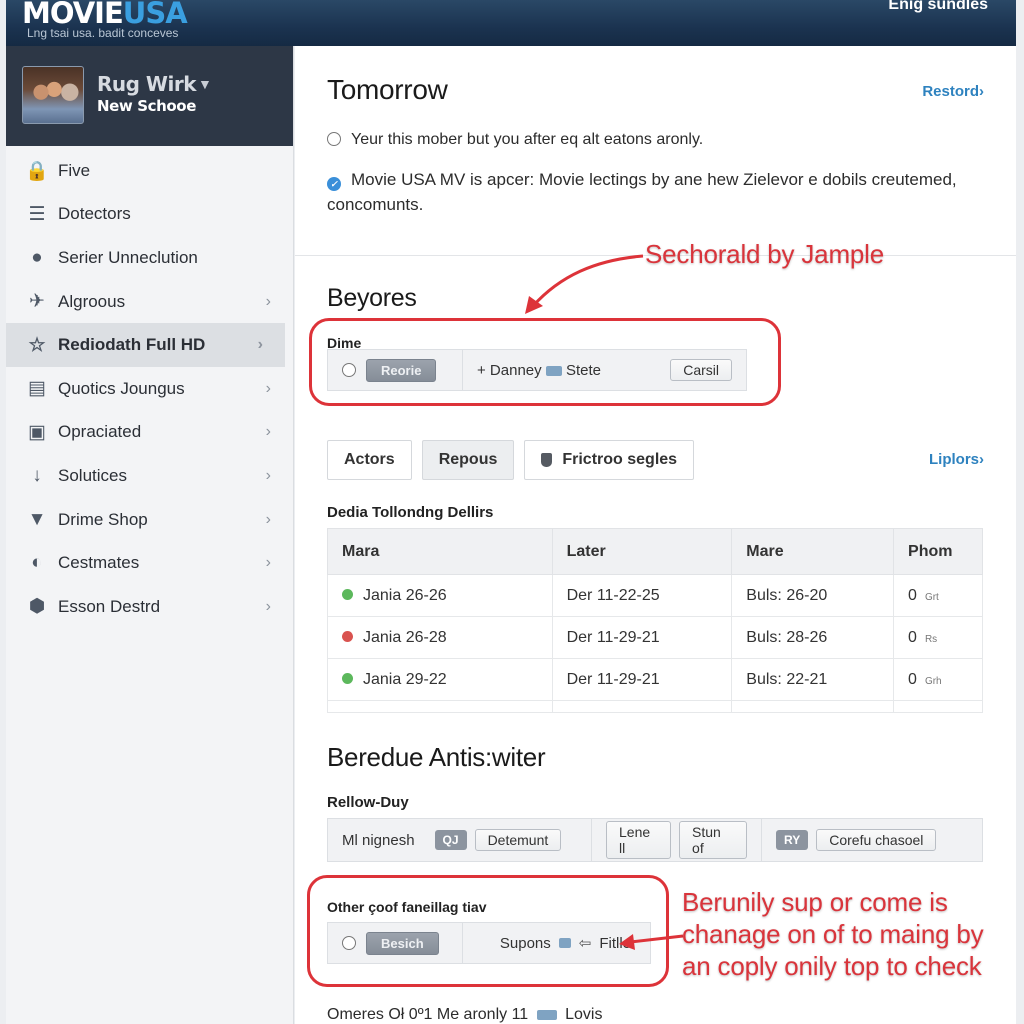 This screenshot has height=1024, width=1024. I want to click on restore-link: Restord›, so click(953, 91).